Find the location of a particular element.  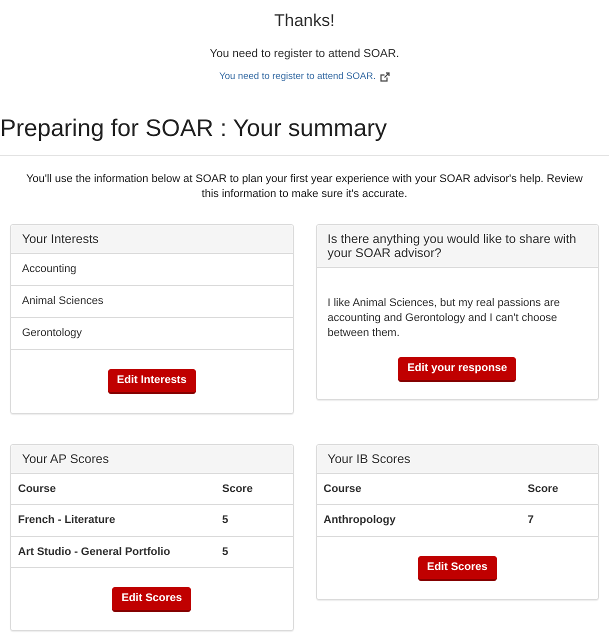

intro-text: You'll use the information below at SOAR to plan your first year experience with your SOAR advisor's help. Review this information to make sure it's accurate. is located at coordinates (304, 187).